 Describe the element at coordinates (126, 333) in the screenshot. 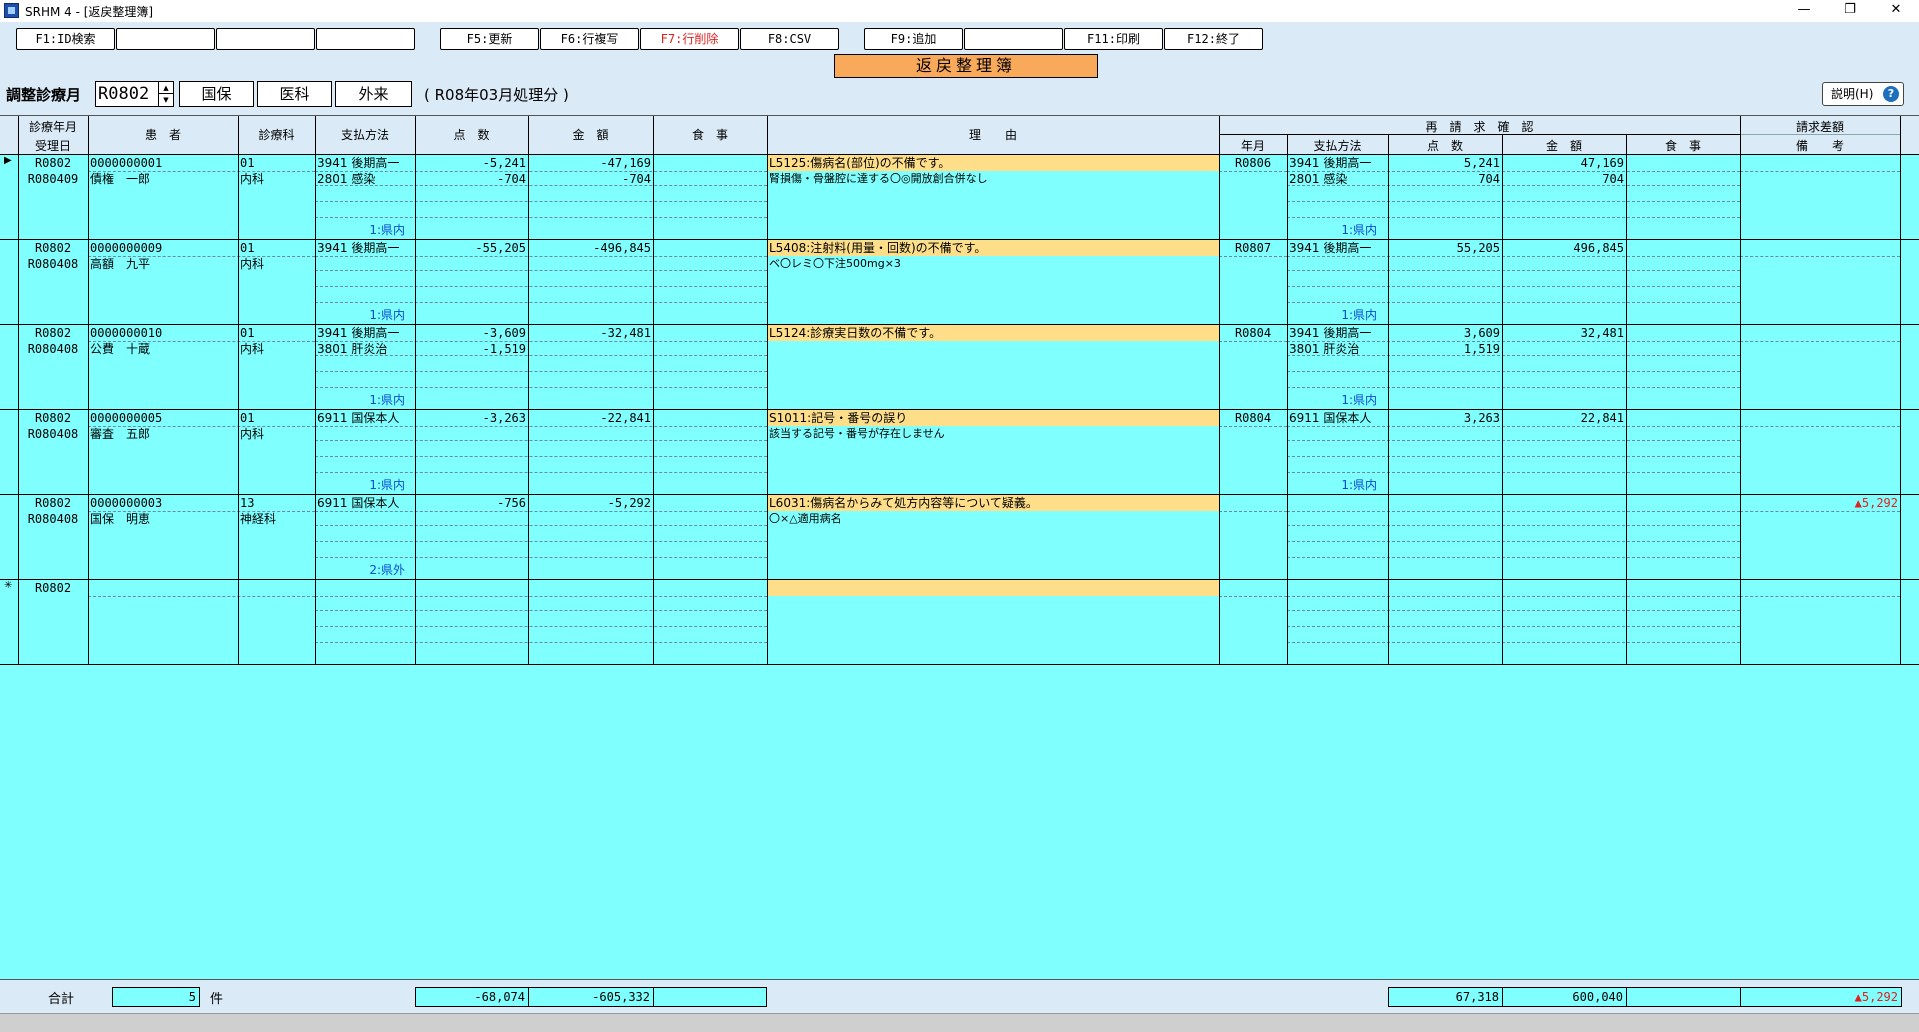

I see `cell-patient-id: 0000000010` at that location.